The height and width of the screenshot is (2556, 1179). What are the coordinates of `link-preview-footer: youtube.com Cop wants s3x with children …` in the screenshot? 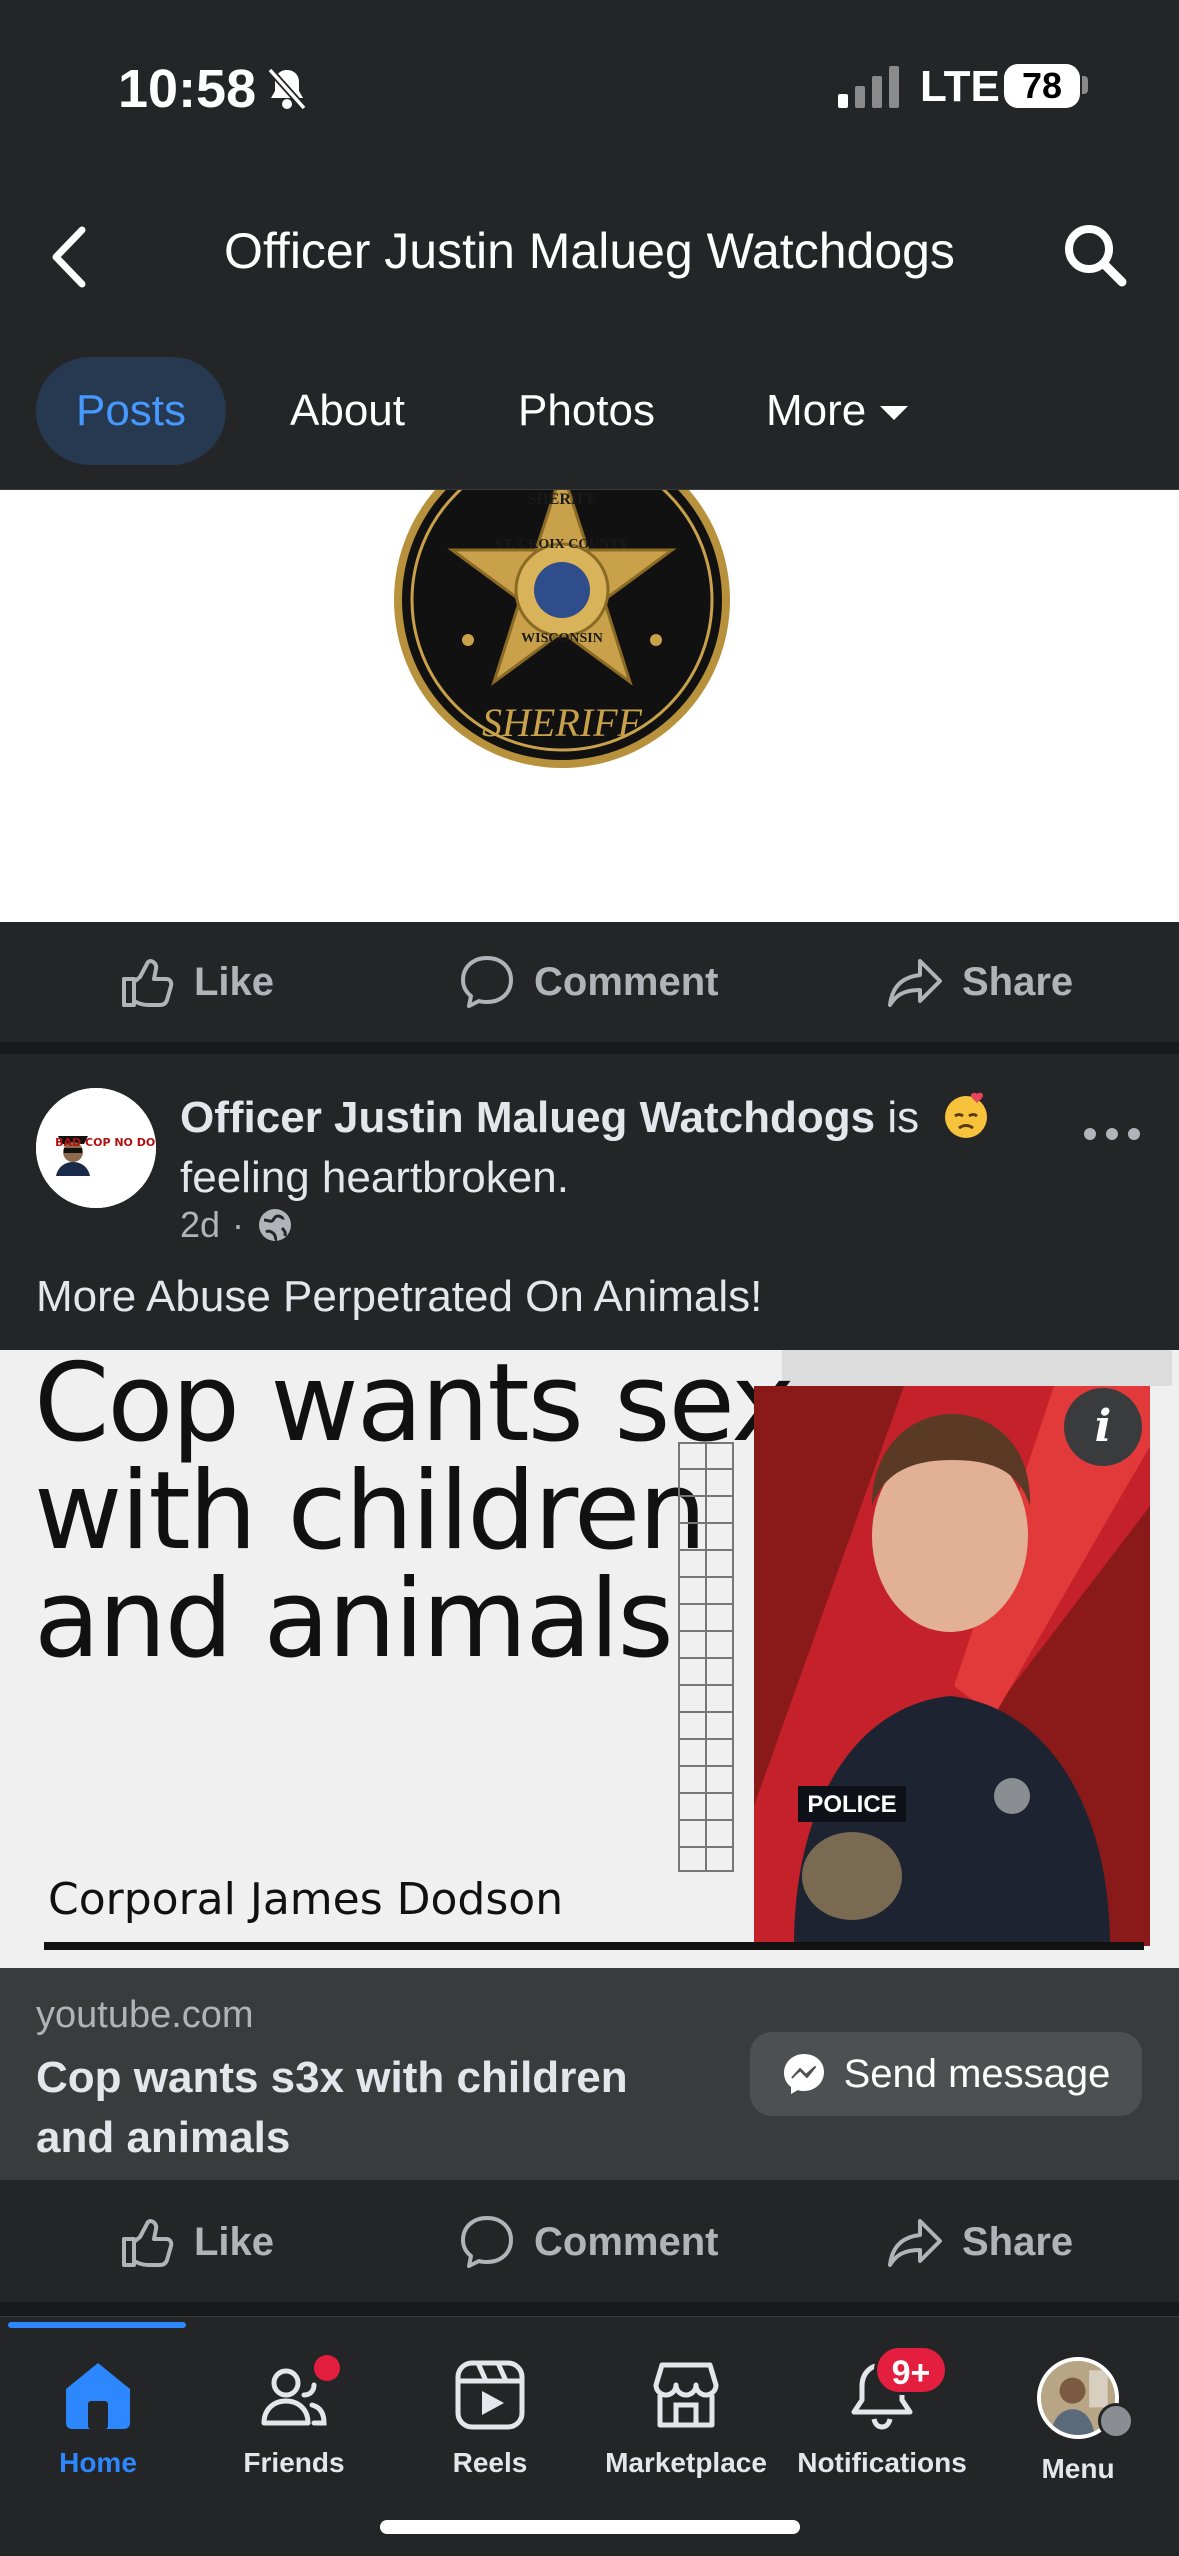 It's located at (589, 2074).